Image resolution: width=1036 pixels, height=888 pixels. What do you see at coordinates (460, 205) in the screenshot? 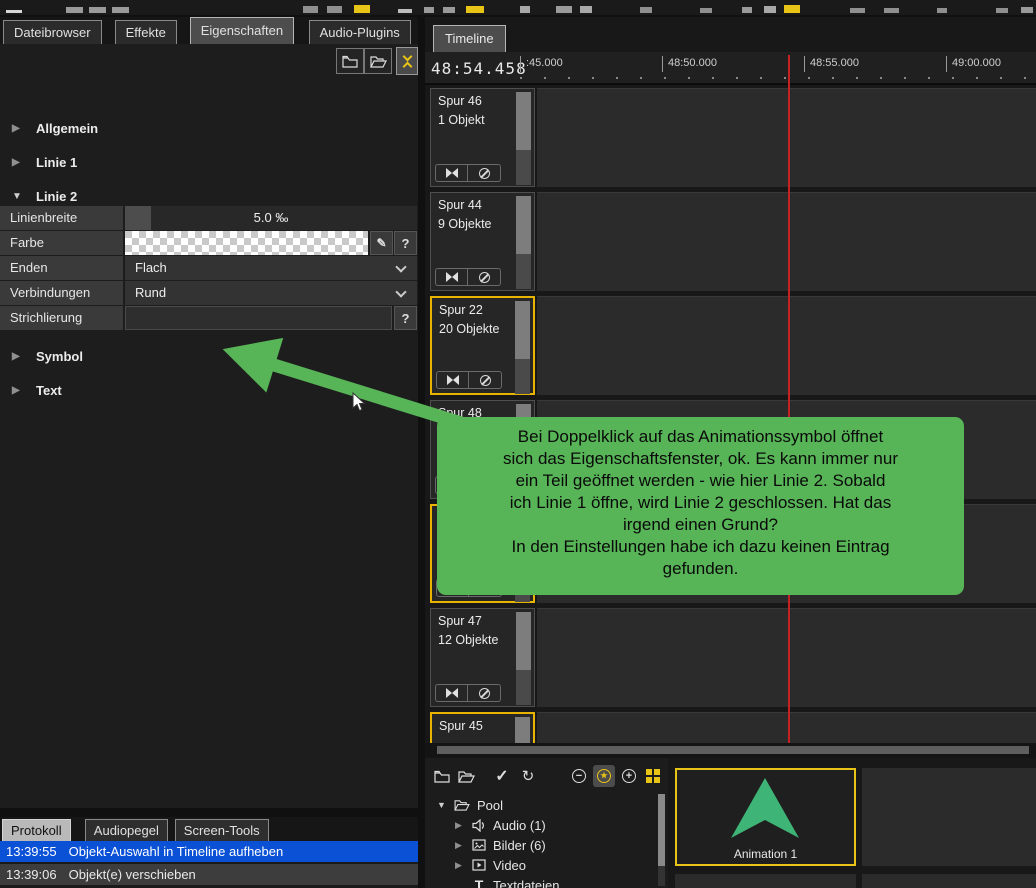
I see `track-name: Spur 44` at bounding box center [460, 205].